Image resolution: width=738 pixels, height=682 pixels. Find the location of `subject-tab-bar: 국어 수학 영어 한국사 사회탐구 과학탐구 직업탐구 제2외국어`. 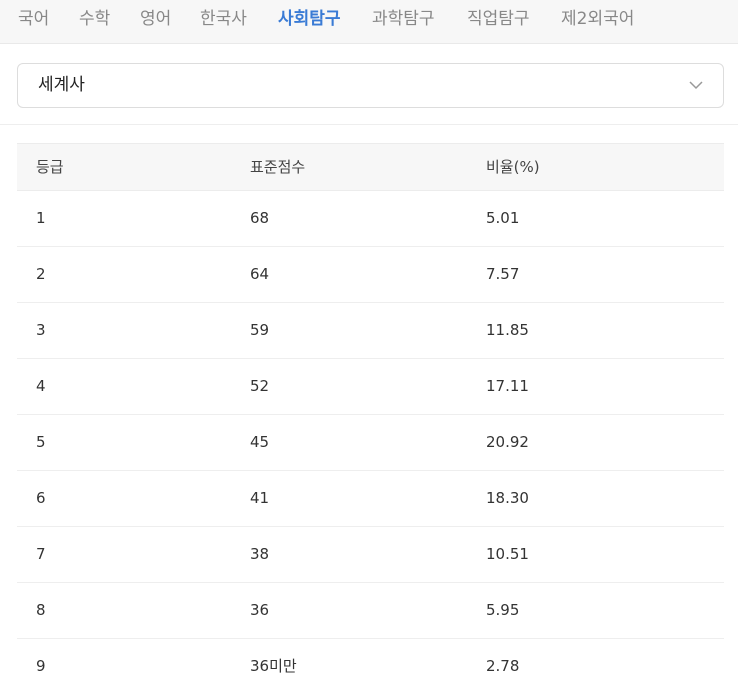

subject-tab-bar: 국어 수학 영어 한국사 사회탐구 과학탐구 직업탐구 제2외국어 is located at coordinates (369, 22).